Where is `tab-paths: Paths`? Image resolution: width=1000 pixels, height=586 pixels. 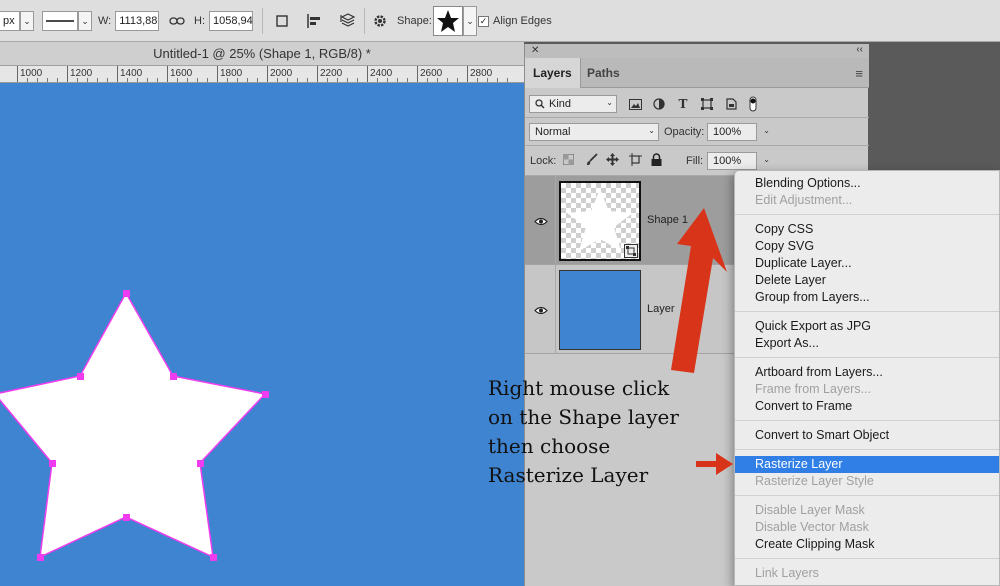
tab-paths: Paths is located at coordinates (603, 73).